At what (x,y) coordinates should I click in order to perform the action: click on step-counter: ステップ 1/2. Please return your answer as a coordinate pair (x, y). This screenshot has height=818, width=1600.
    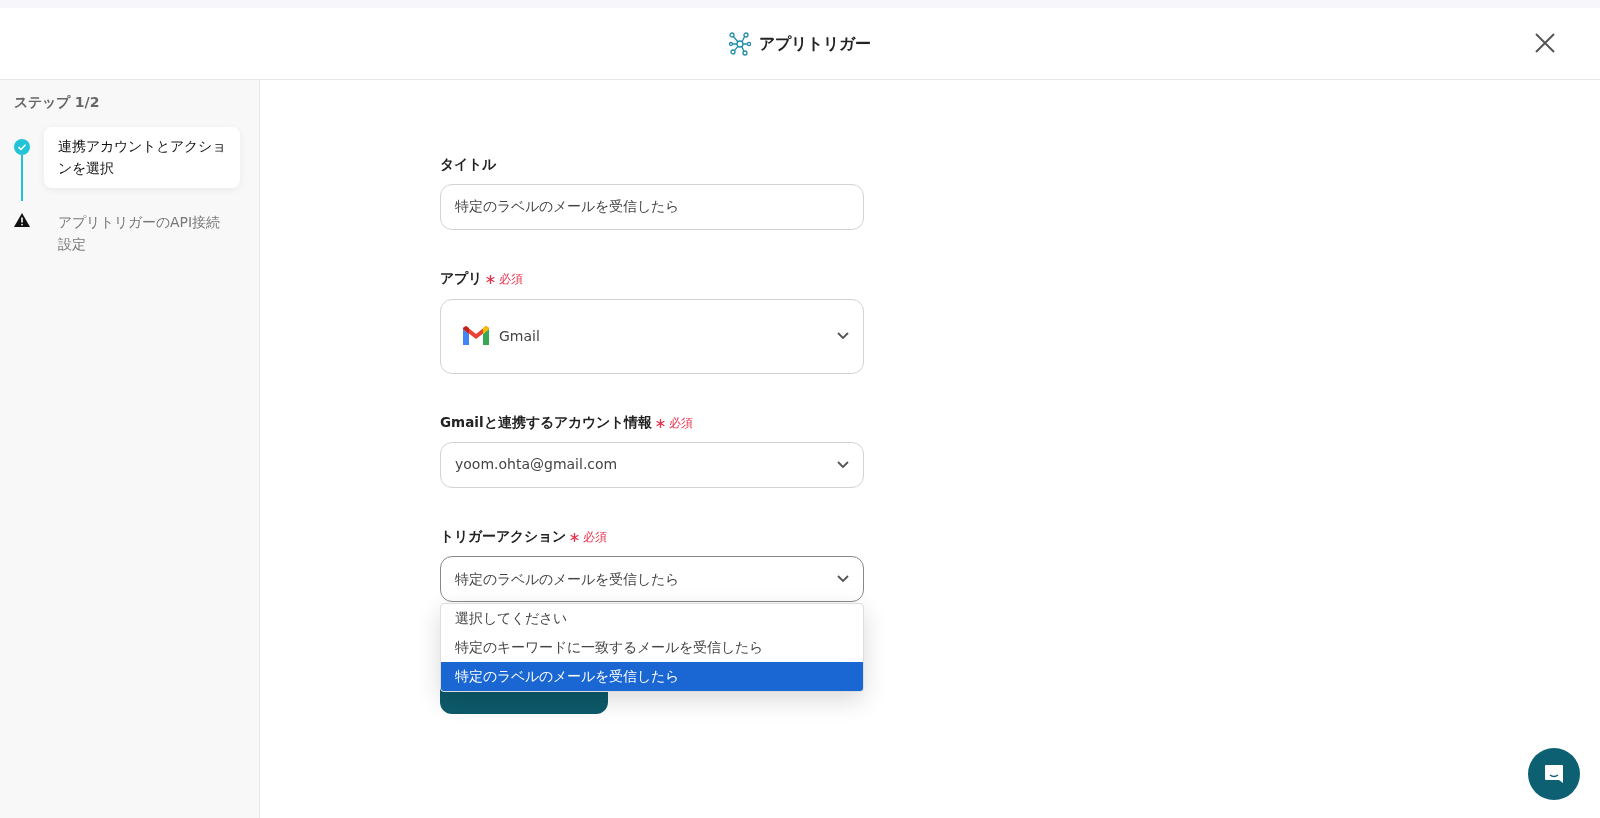
    Looking at the image, I should click on (57, 102).